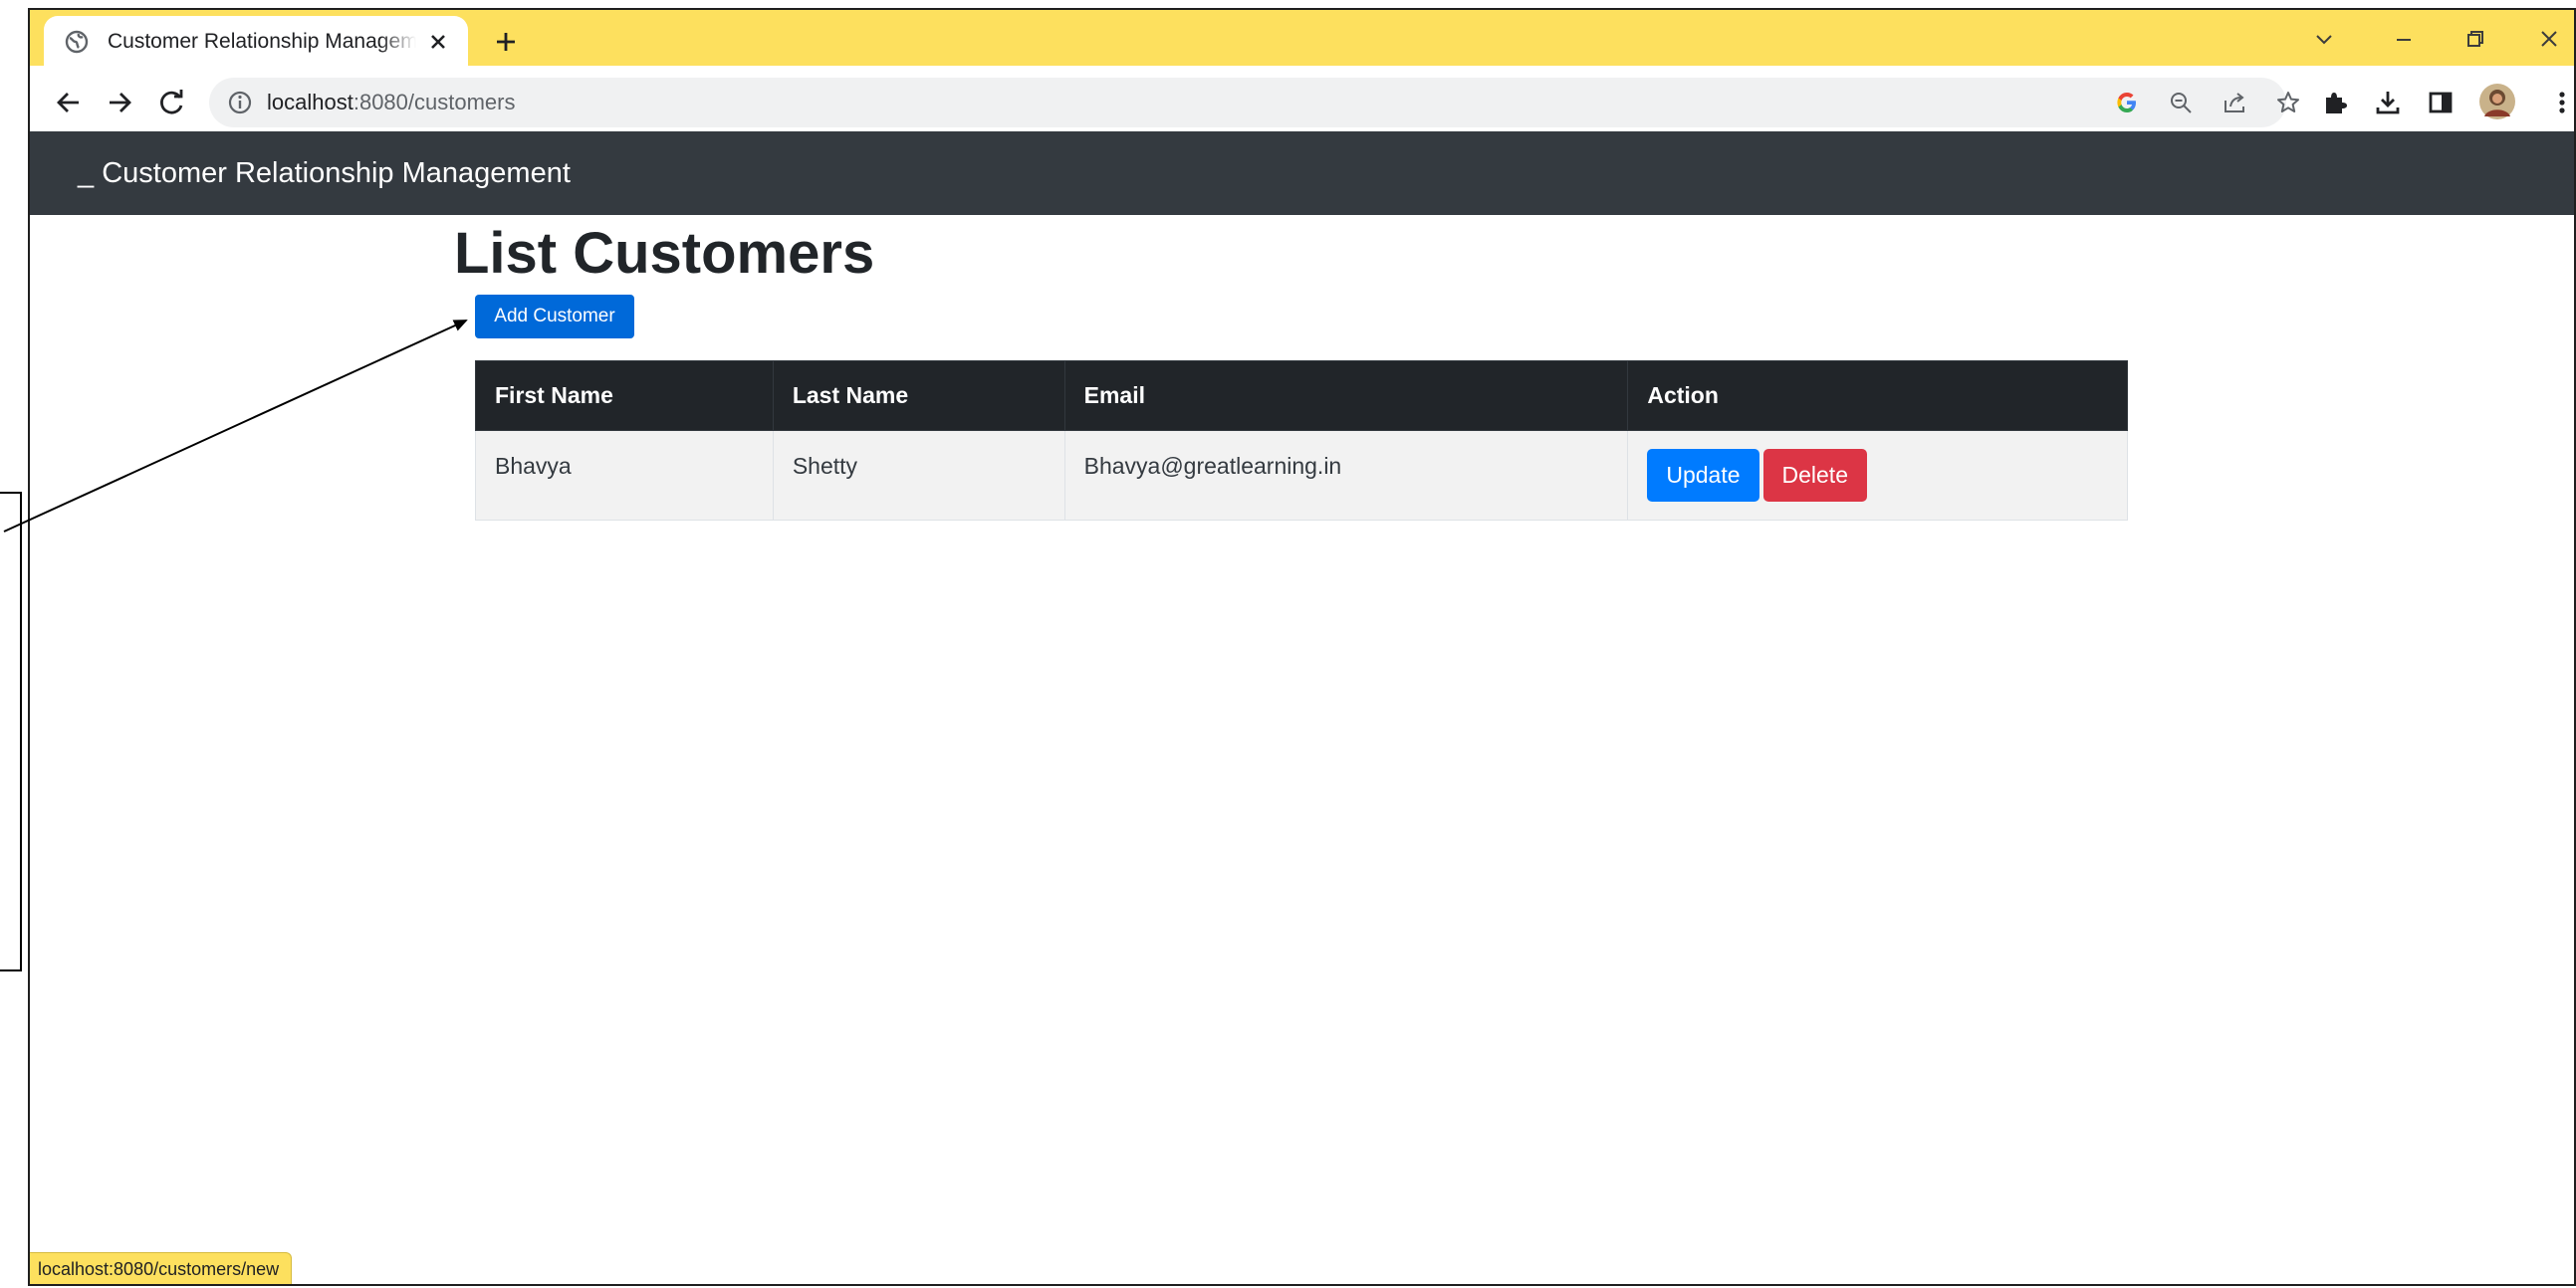 This screenshot has width=2576, height=1288. What do you see at coordinates (2441, 102) in the screenshot?
I see `side-panel-icon` at bounding box center [2441, 102].